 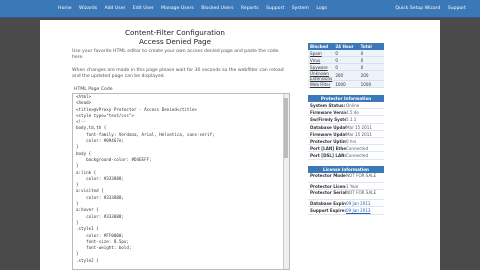 I want to click on protector-info-row: Firmware Version:4.5.4e, so click(x=346, y=113).